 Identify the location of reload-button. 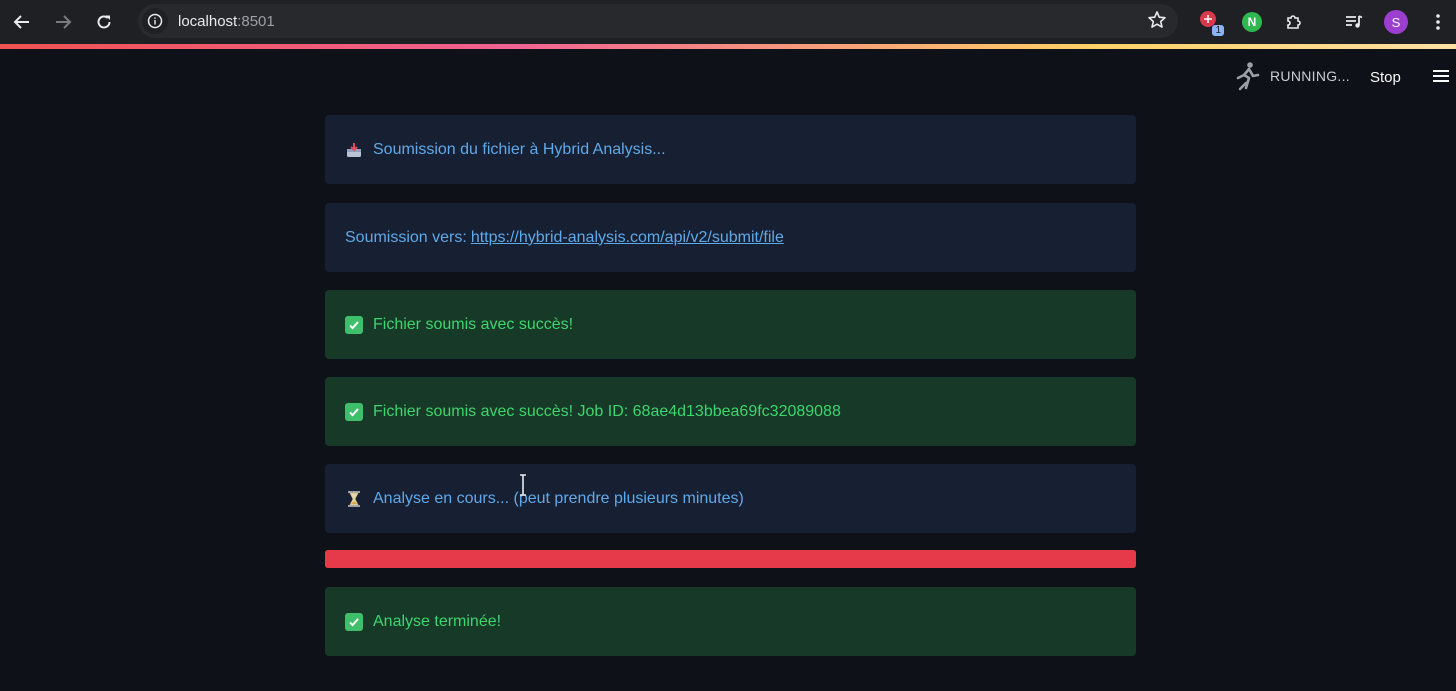
(104, 22).